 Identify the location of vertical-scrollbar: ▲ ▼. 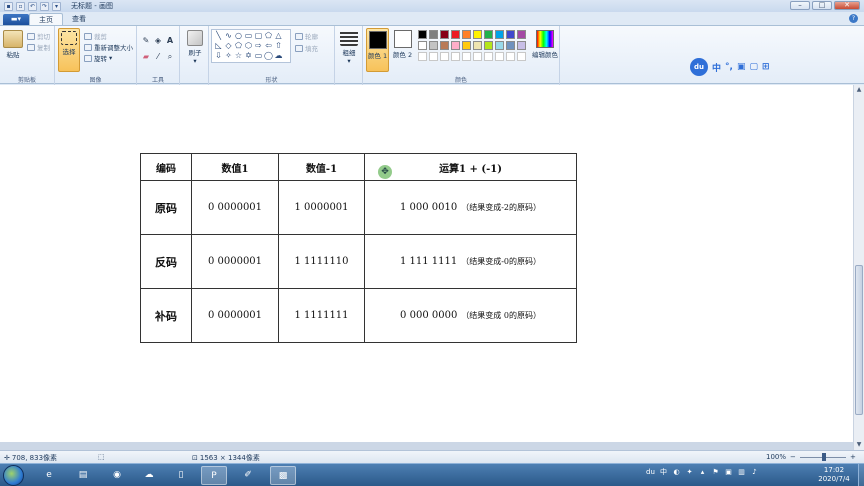
(858, 267).